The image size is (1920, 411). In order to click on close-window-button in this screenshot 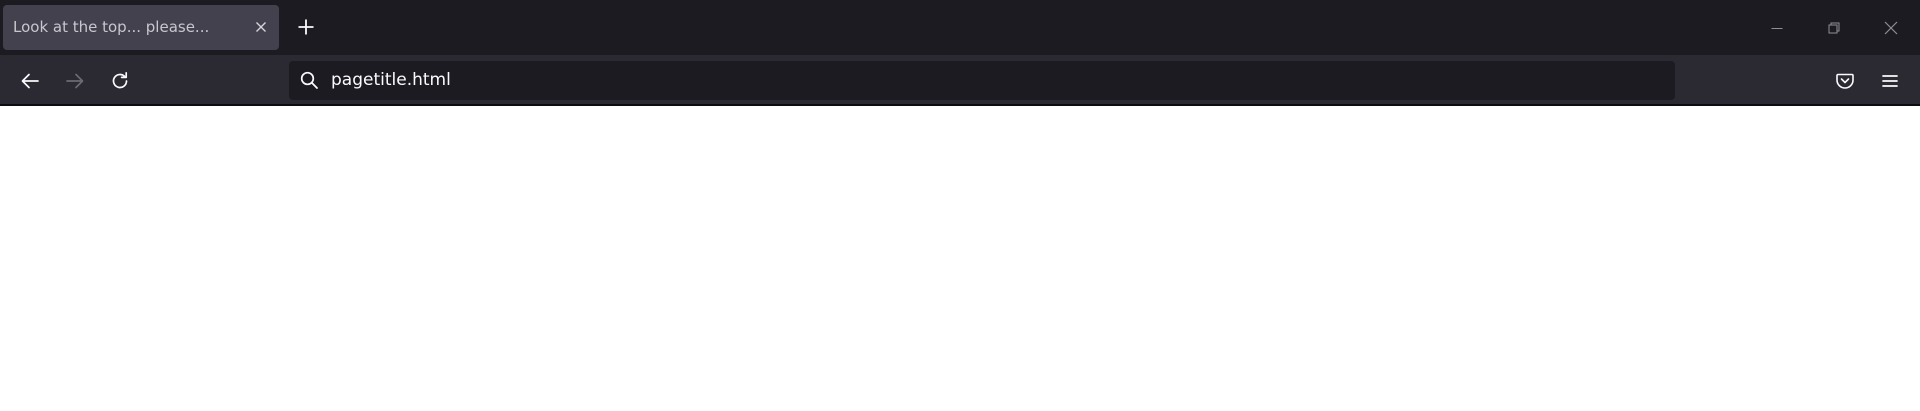, I will do `click(1891, 27)`.